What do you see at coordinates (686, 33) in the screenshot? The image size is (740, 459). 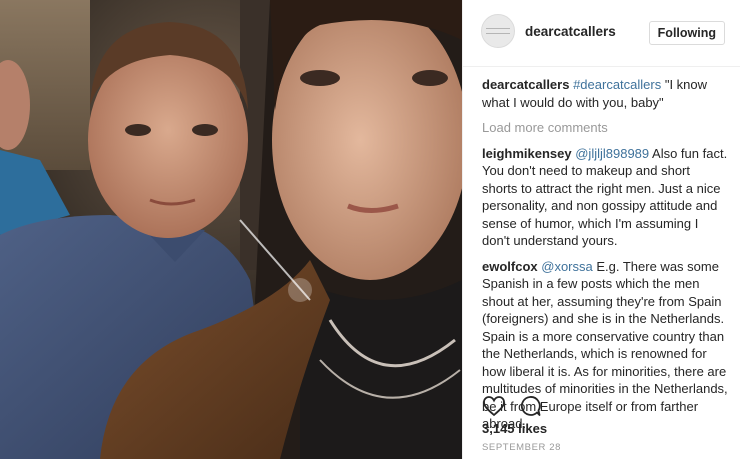 I see `following-button: Following` at bounding box center [686, 33].